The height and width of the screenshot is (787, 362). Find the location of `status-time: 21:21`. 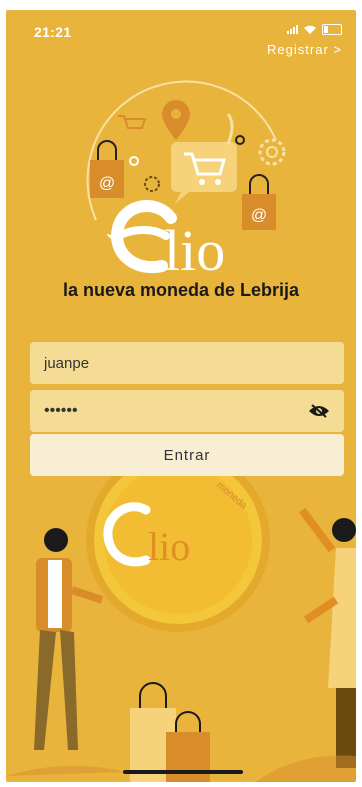

status-time: 21:21 is located at coordinates (53, 32).